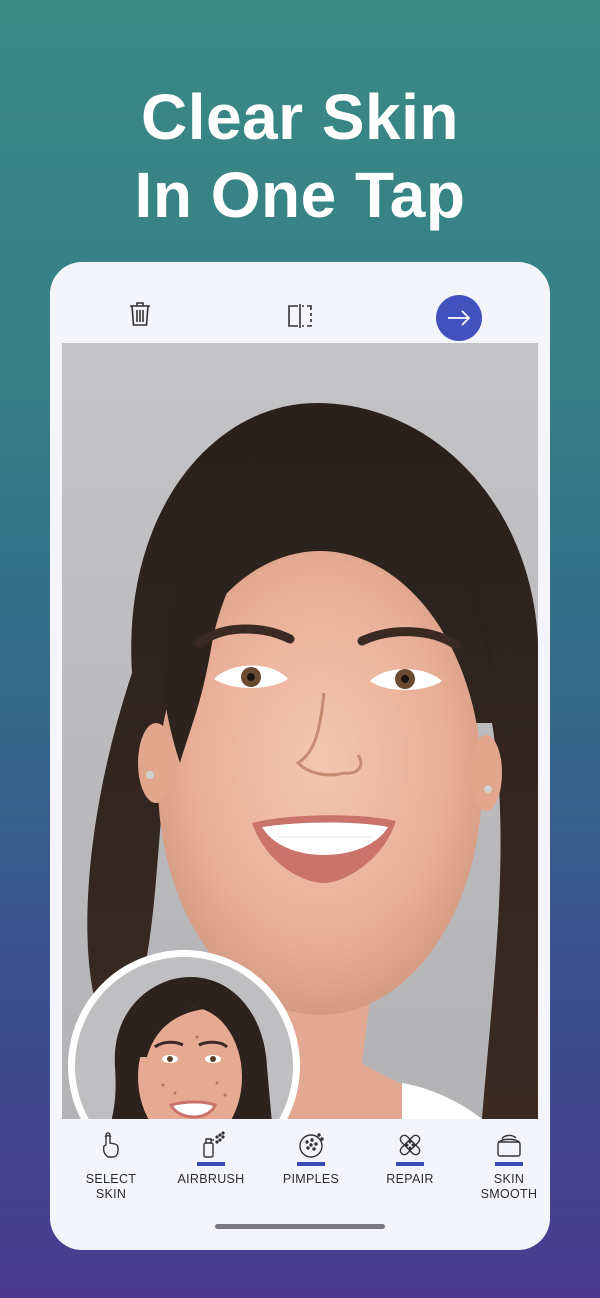 The width and height of the screenshot is (600, 1298). I want to click on delete-button, so click(140, 314).